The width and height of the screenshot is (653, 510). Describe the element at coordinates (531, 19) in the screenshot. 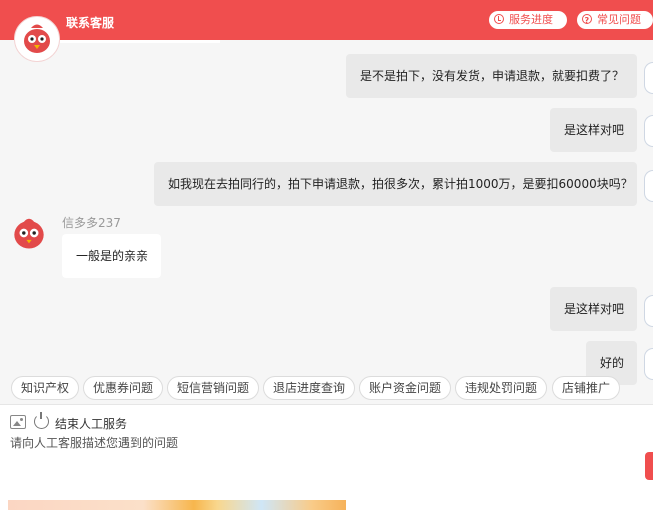

I see `service-progress-label: 服务进度` at that location.